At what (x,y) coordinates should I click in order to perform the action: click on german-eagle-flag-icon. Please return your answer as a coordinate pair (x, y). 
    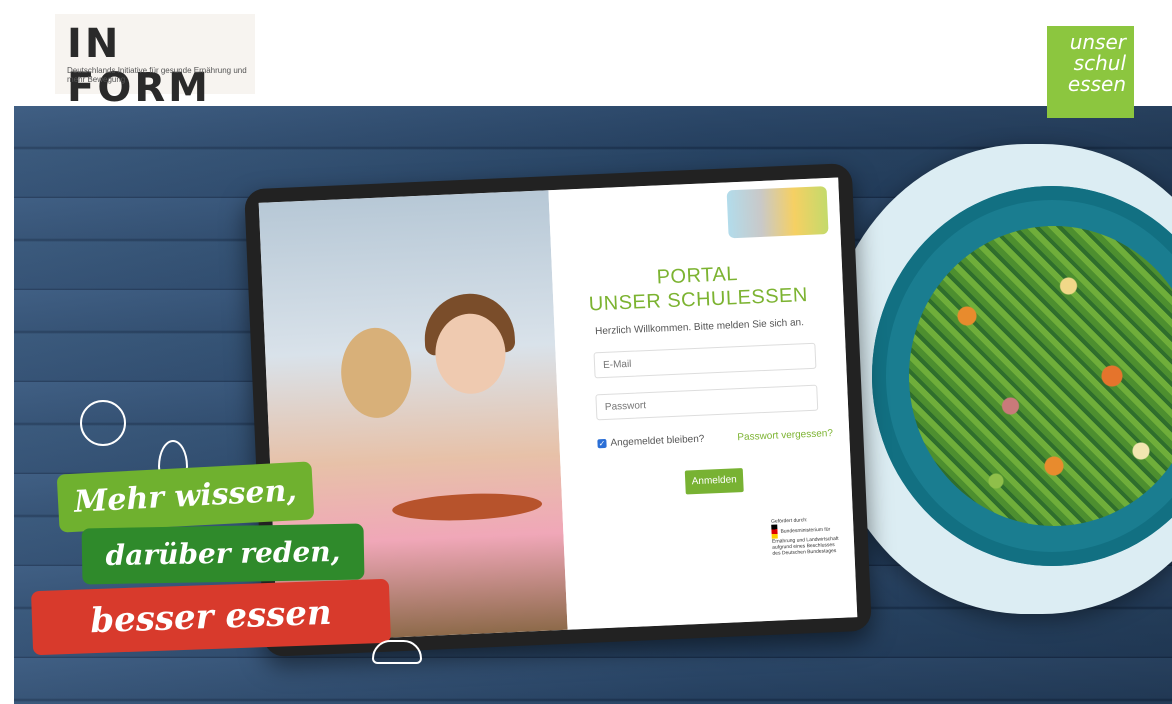
    Looking at the image, I should click on (774, 531).